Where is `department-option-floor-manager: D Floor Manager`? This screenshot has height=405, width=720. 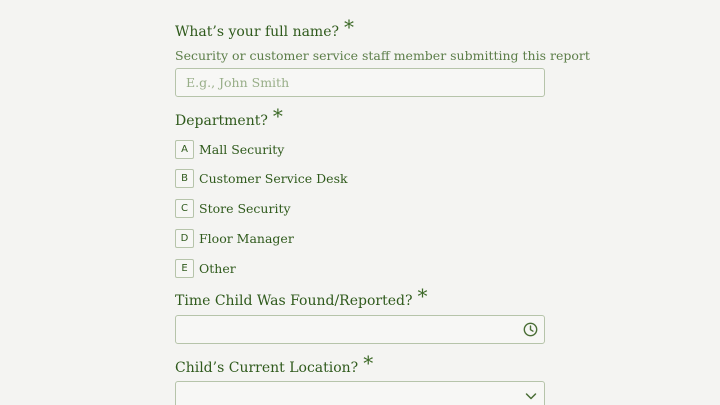
department-option-floor-manager: D Floor Manager is located at coordinates (261, 238).